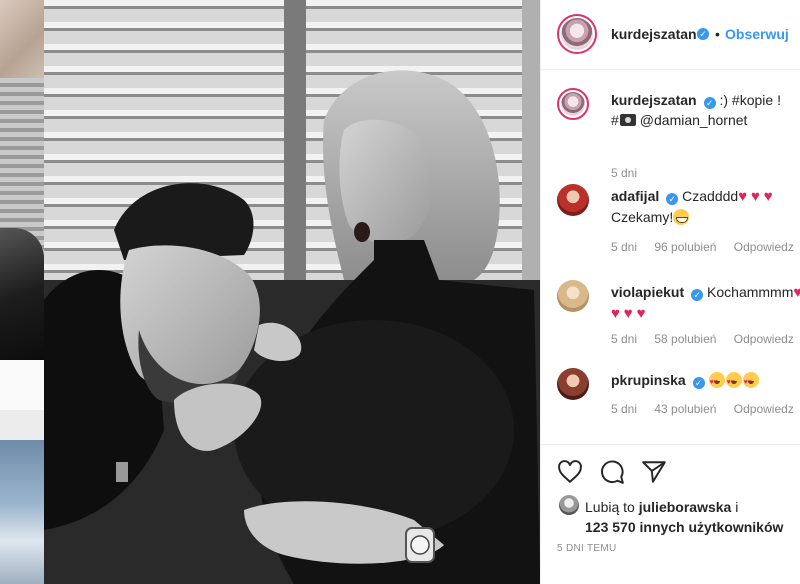  Describe the element at coordinates (710, 196) in the screenshot. I see `comment-body: Czadddd` at that location.